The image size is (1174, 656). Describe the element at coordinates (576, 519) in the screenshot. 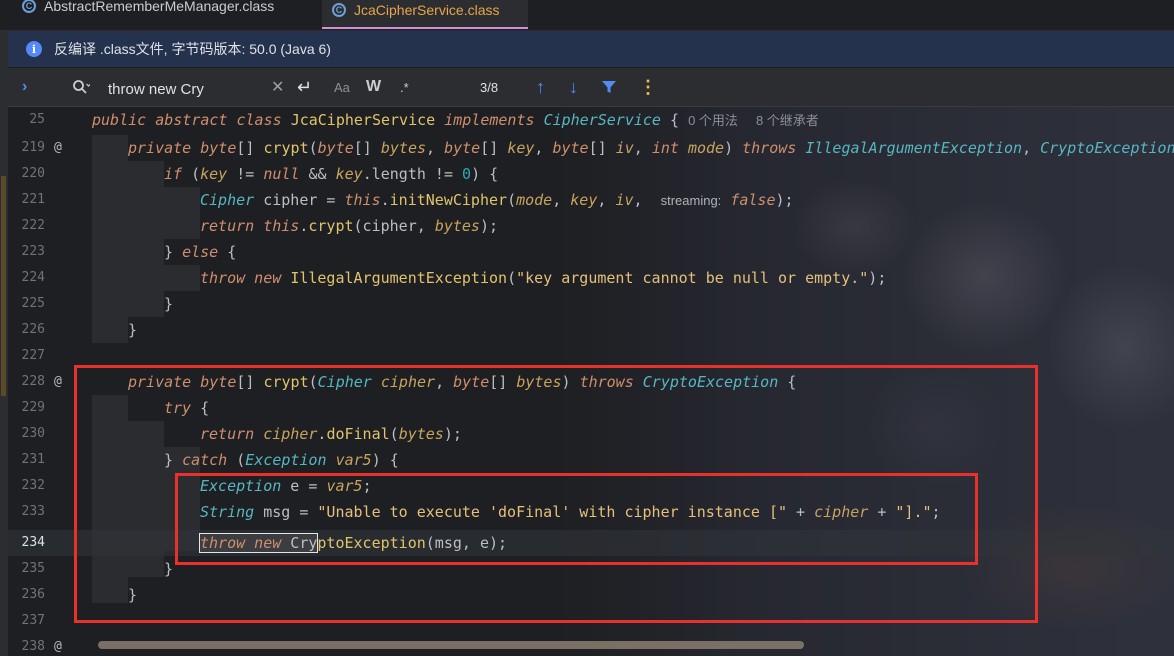

I see `annotation-red-box-catch` at that location.